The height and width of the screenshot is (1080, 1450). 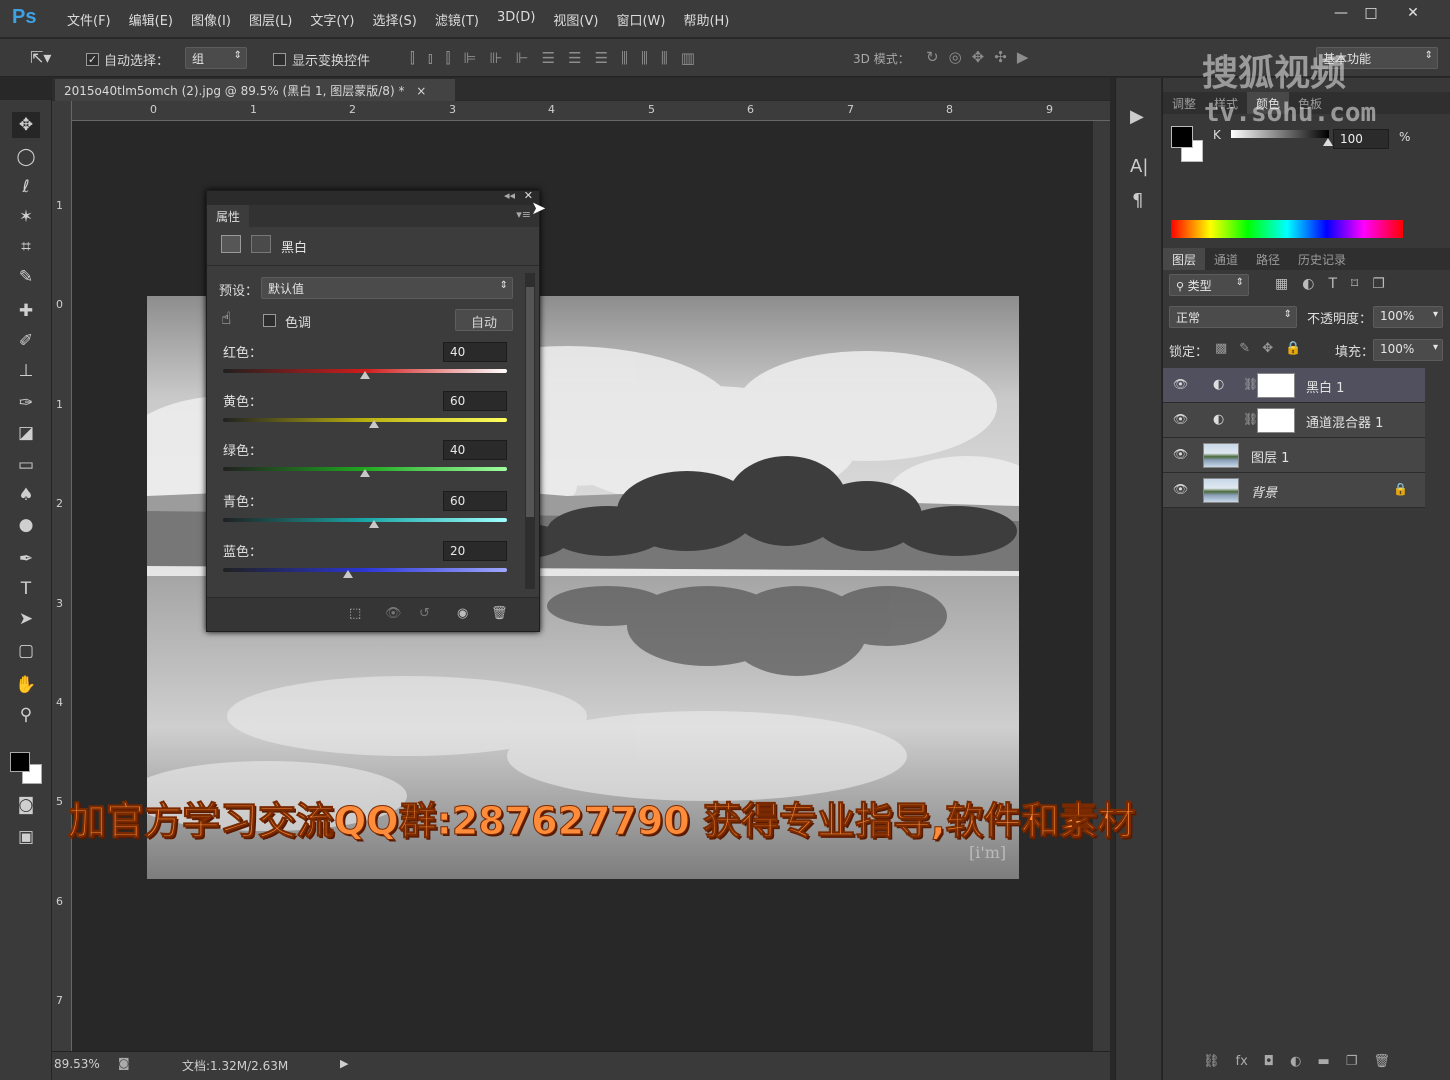 I want to click on slider-track-blue, so click(x=365, y=570).